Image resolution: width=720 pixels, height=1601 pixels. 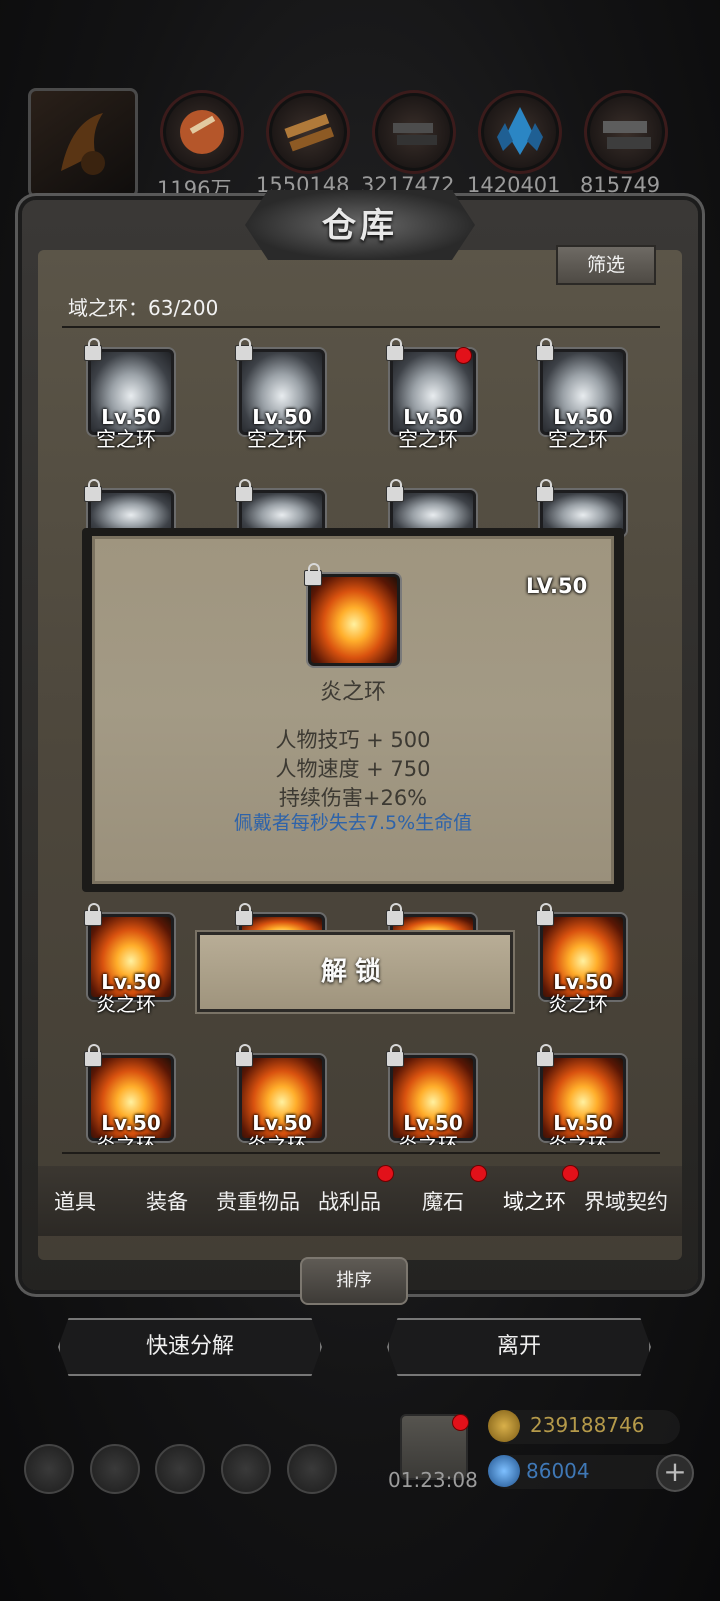 What do you see at coordinates (352, 692) in the screenshot?
I see `tooltip-item-name: 炎之环` at bounding box center [352, 692].